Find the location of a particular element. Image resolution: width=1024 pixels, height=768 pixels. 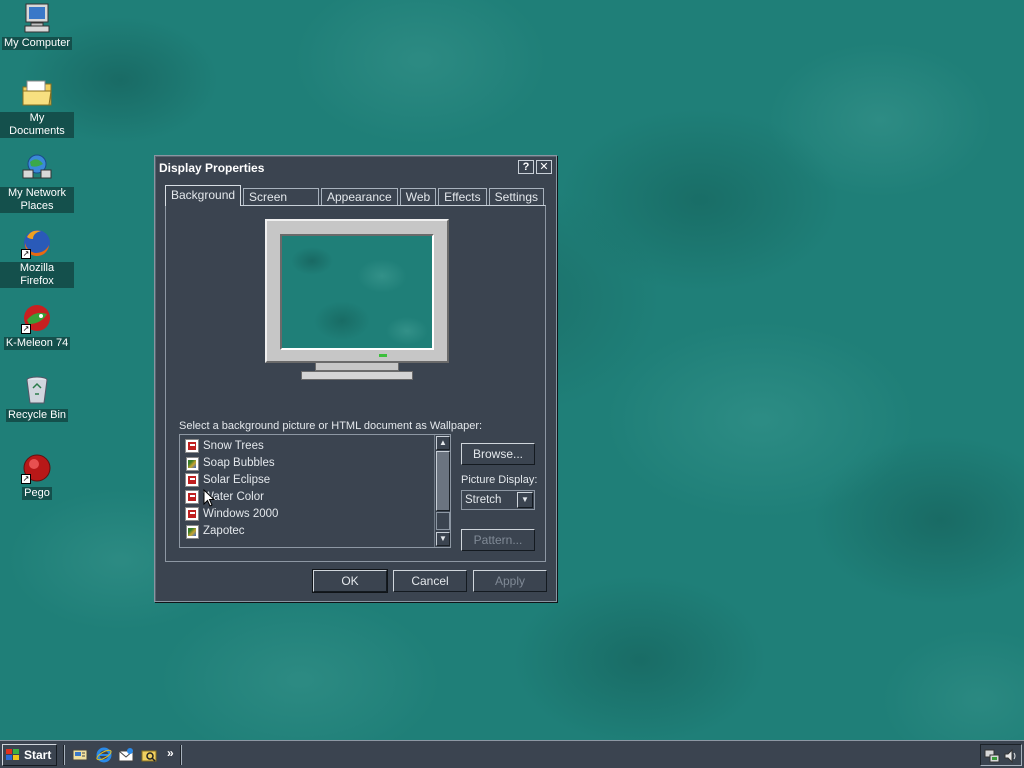

monitor-base is located at coordinates (357, 375).